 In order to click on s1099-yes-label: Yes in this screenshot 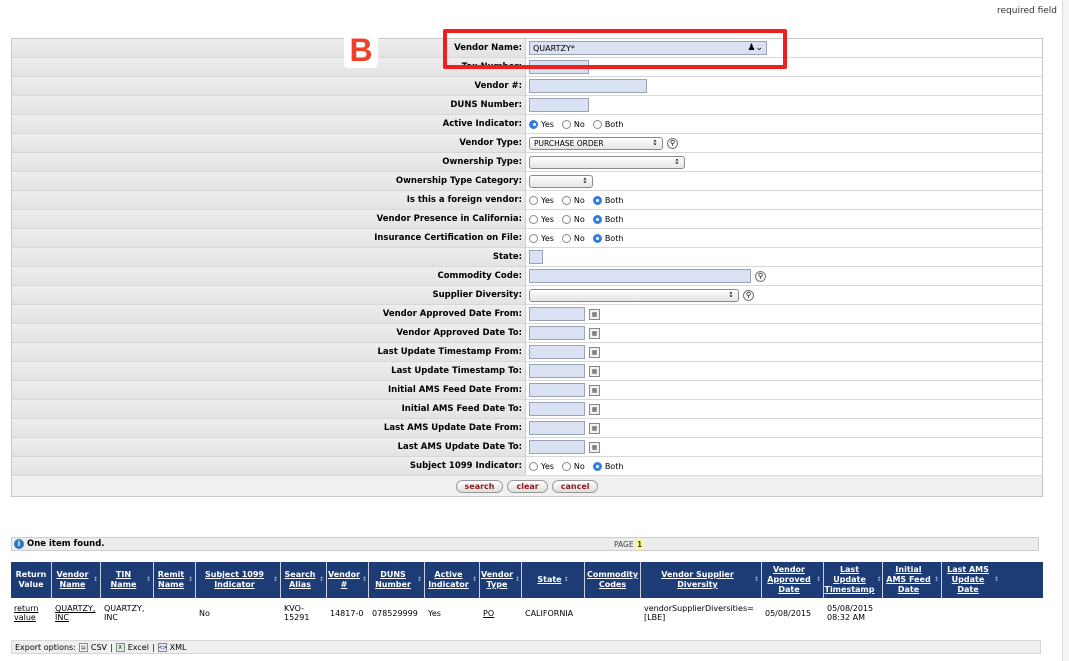, I will do `click(547, 466)`.